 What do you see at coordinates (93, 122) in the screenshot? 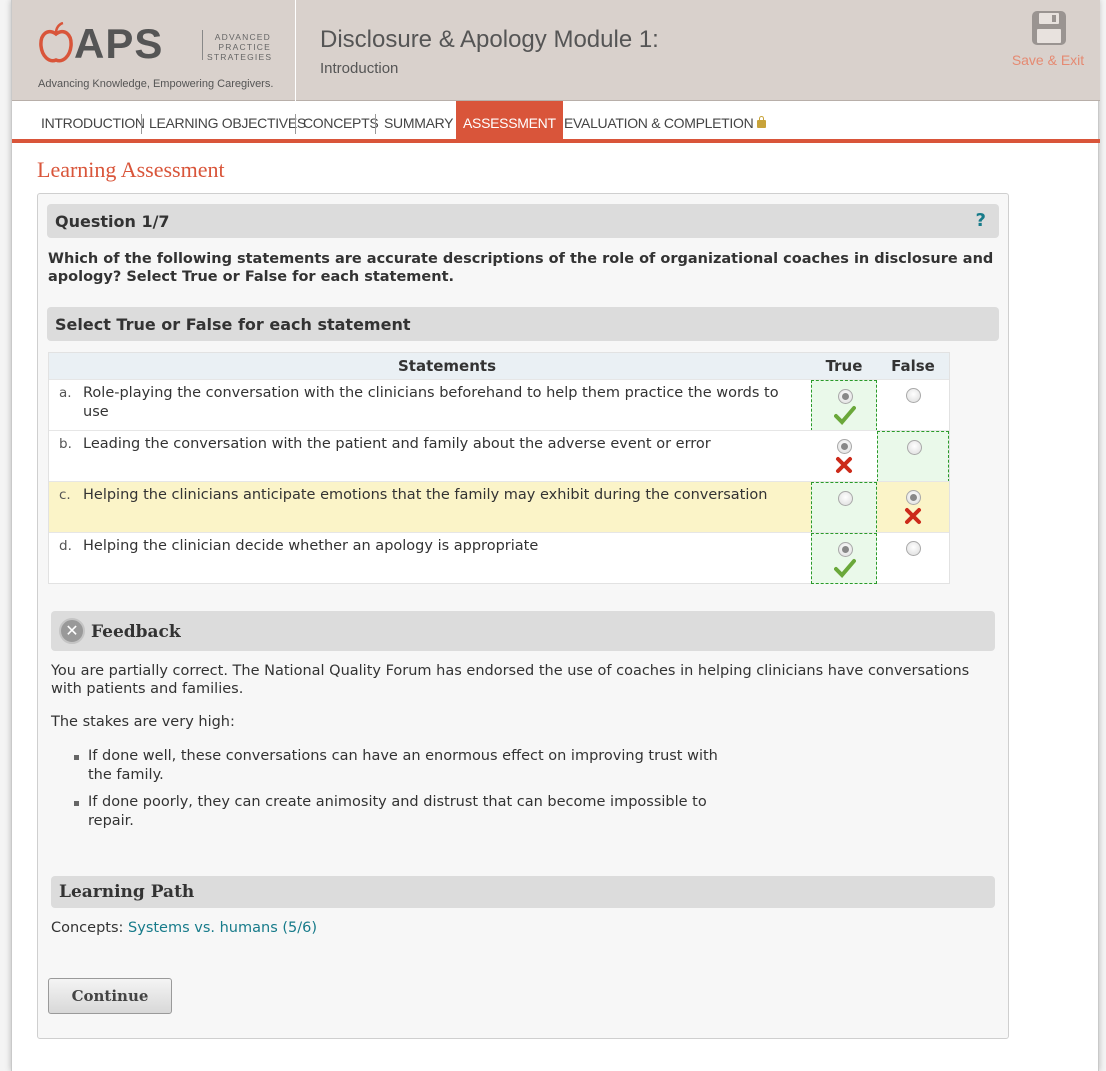
I see `tab-introduction: INTRODUCTION` at bounding box center [93, 122].